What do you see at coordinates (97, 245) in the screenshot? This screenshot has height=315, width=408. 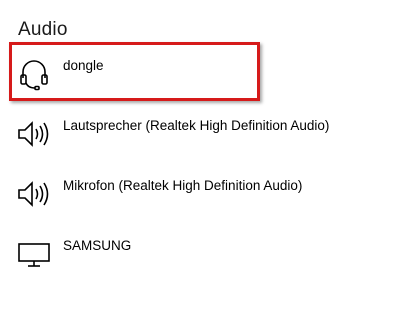 I see `device-label: SAMSUNG` at bounding box center [97, 245].